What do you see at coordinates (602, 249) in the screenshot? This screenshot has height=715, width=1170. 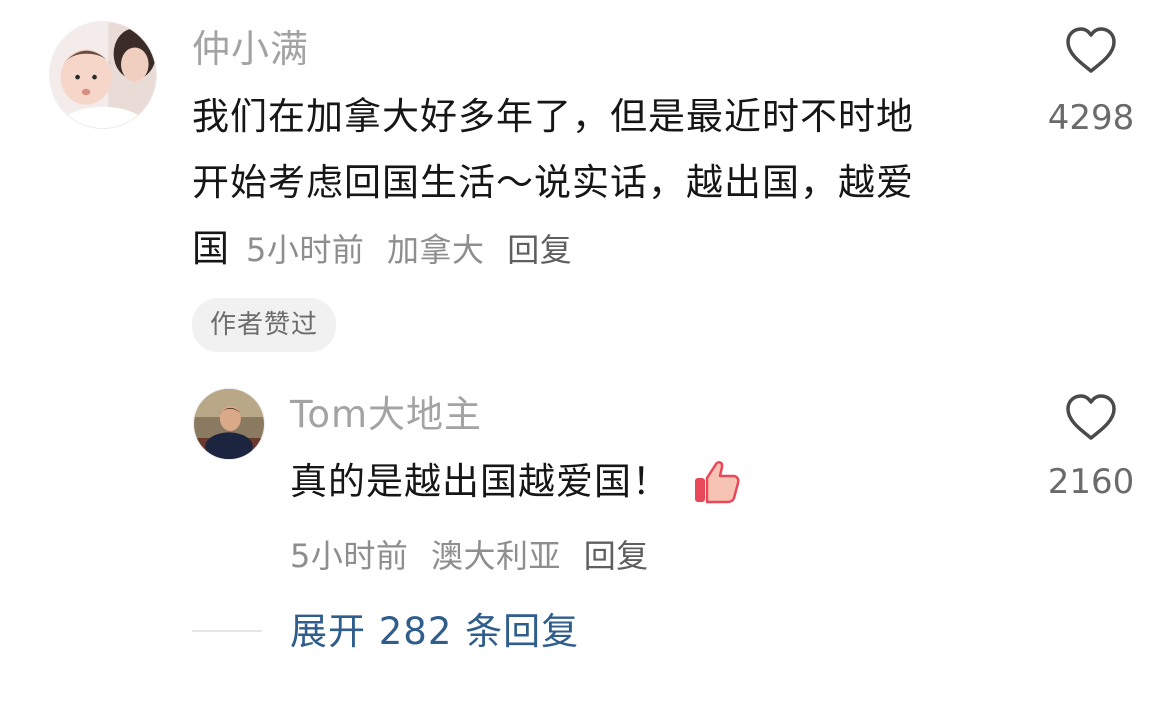 I see `comment-text-line: 国 5小时前 加拿大 回复` at bounding box center [602, 249].